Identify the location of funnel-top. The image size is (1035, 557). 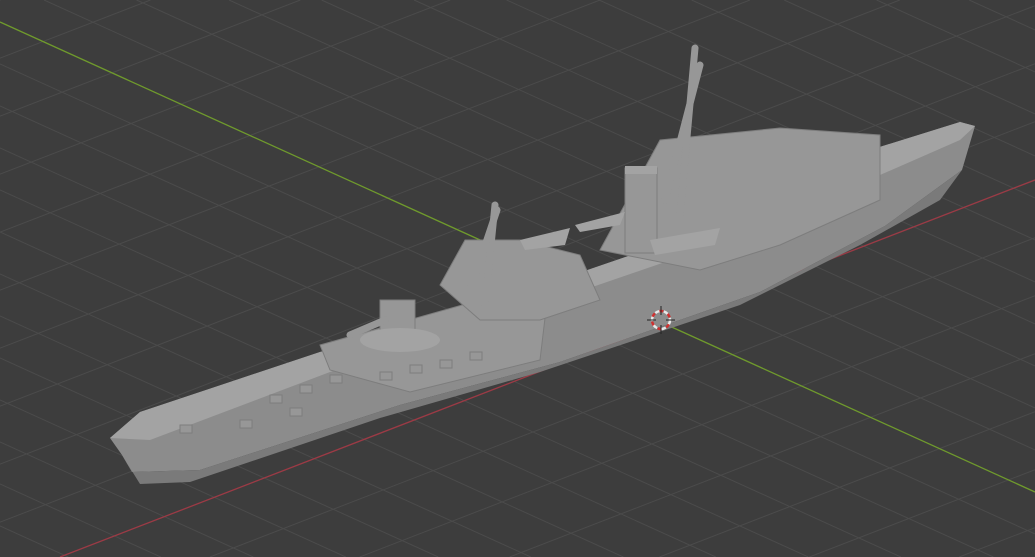
(641, 170).